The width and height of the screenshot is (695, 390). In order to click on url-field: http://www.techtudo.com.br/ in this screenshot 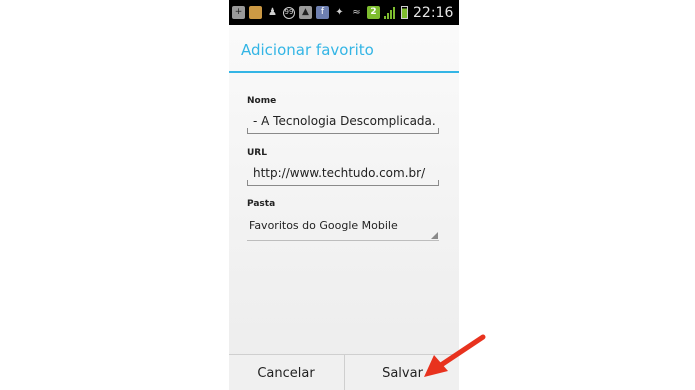, I will do `click(343, 174)`.